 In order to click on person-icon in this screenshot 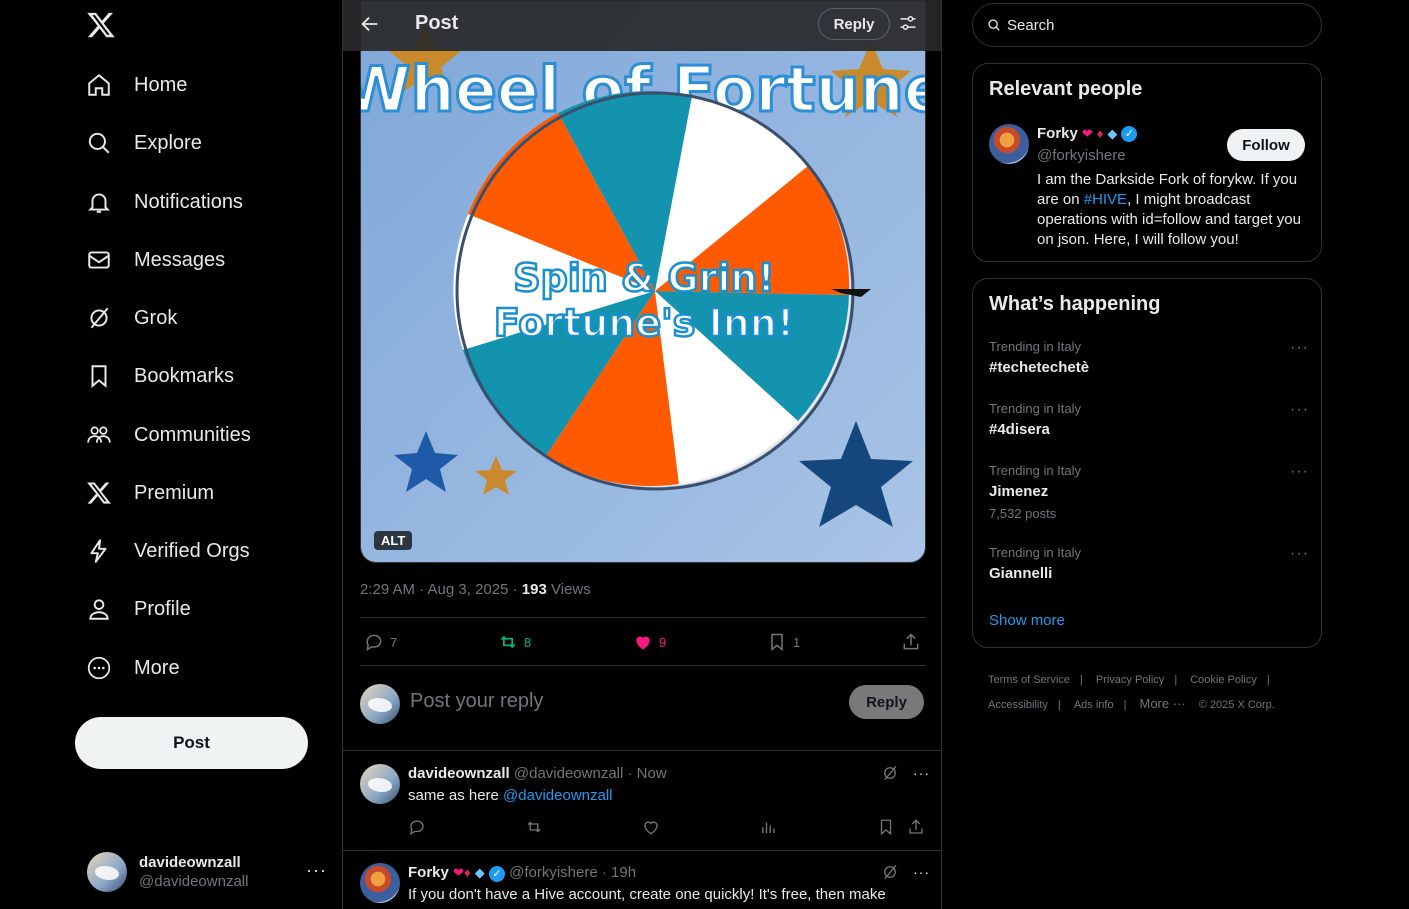, I will do `click(99, 609)`.